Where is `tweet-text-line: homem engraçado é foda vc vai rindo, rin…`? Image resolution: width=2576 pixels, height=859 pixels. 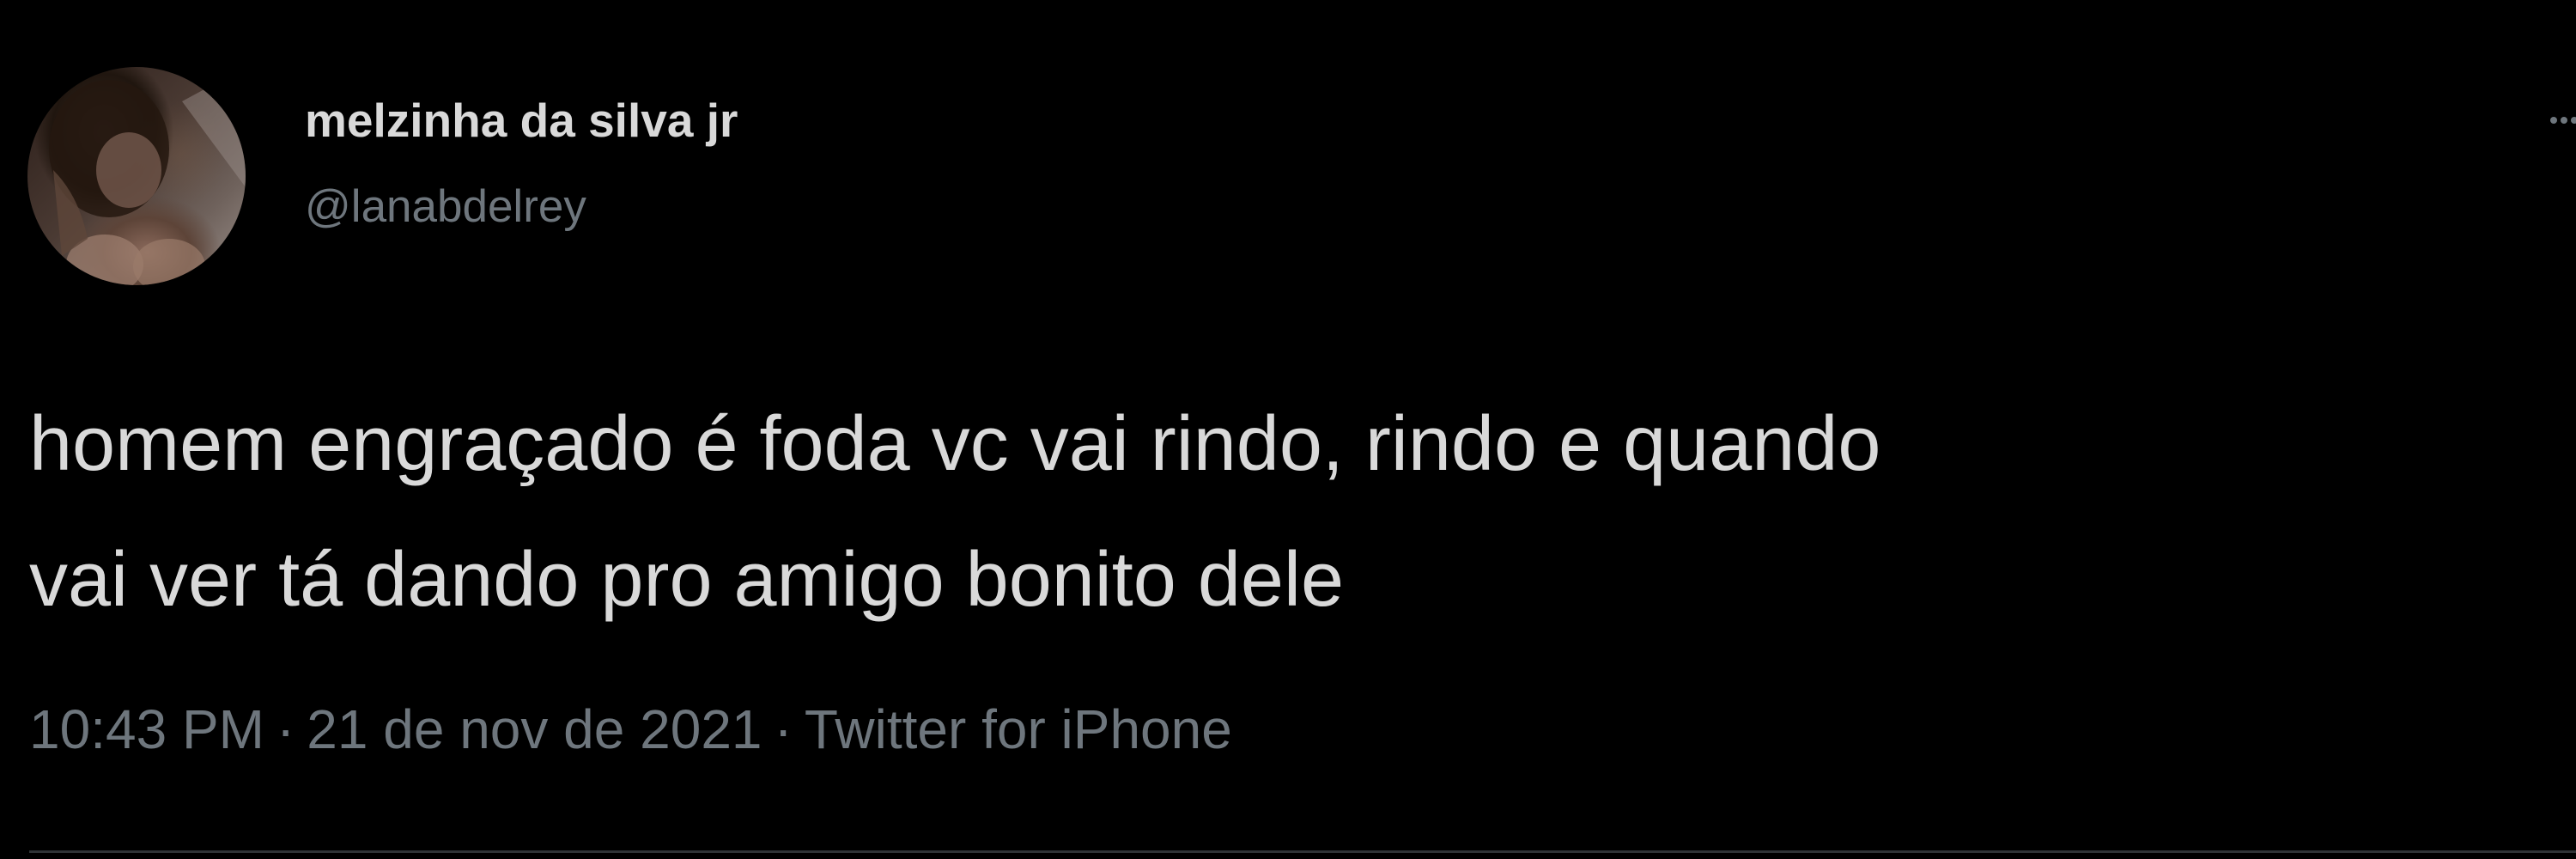
tweet-text-line: homem engraçado é foda vc vai rindo, rin… is located at coordinates (955, 444).